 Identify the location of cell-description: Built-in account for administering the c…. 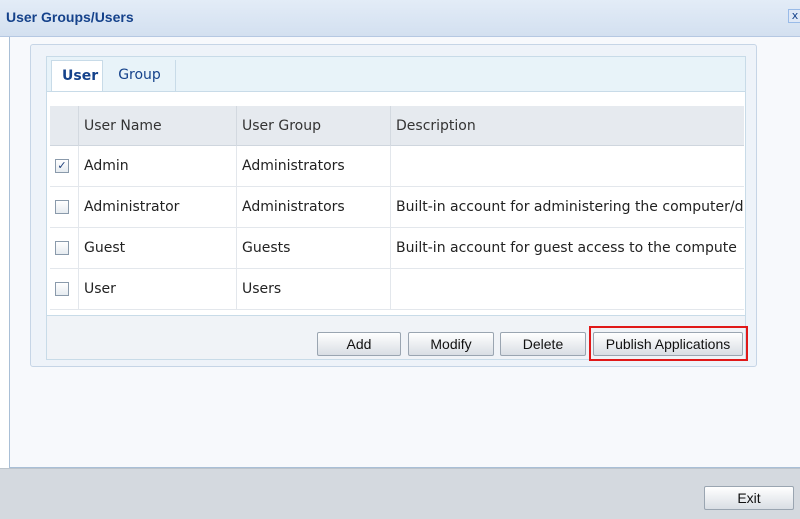
(567, 207).